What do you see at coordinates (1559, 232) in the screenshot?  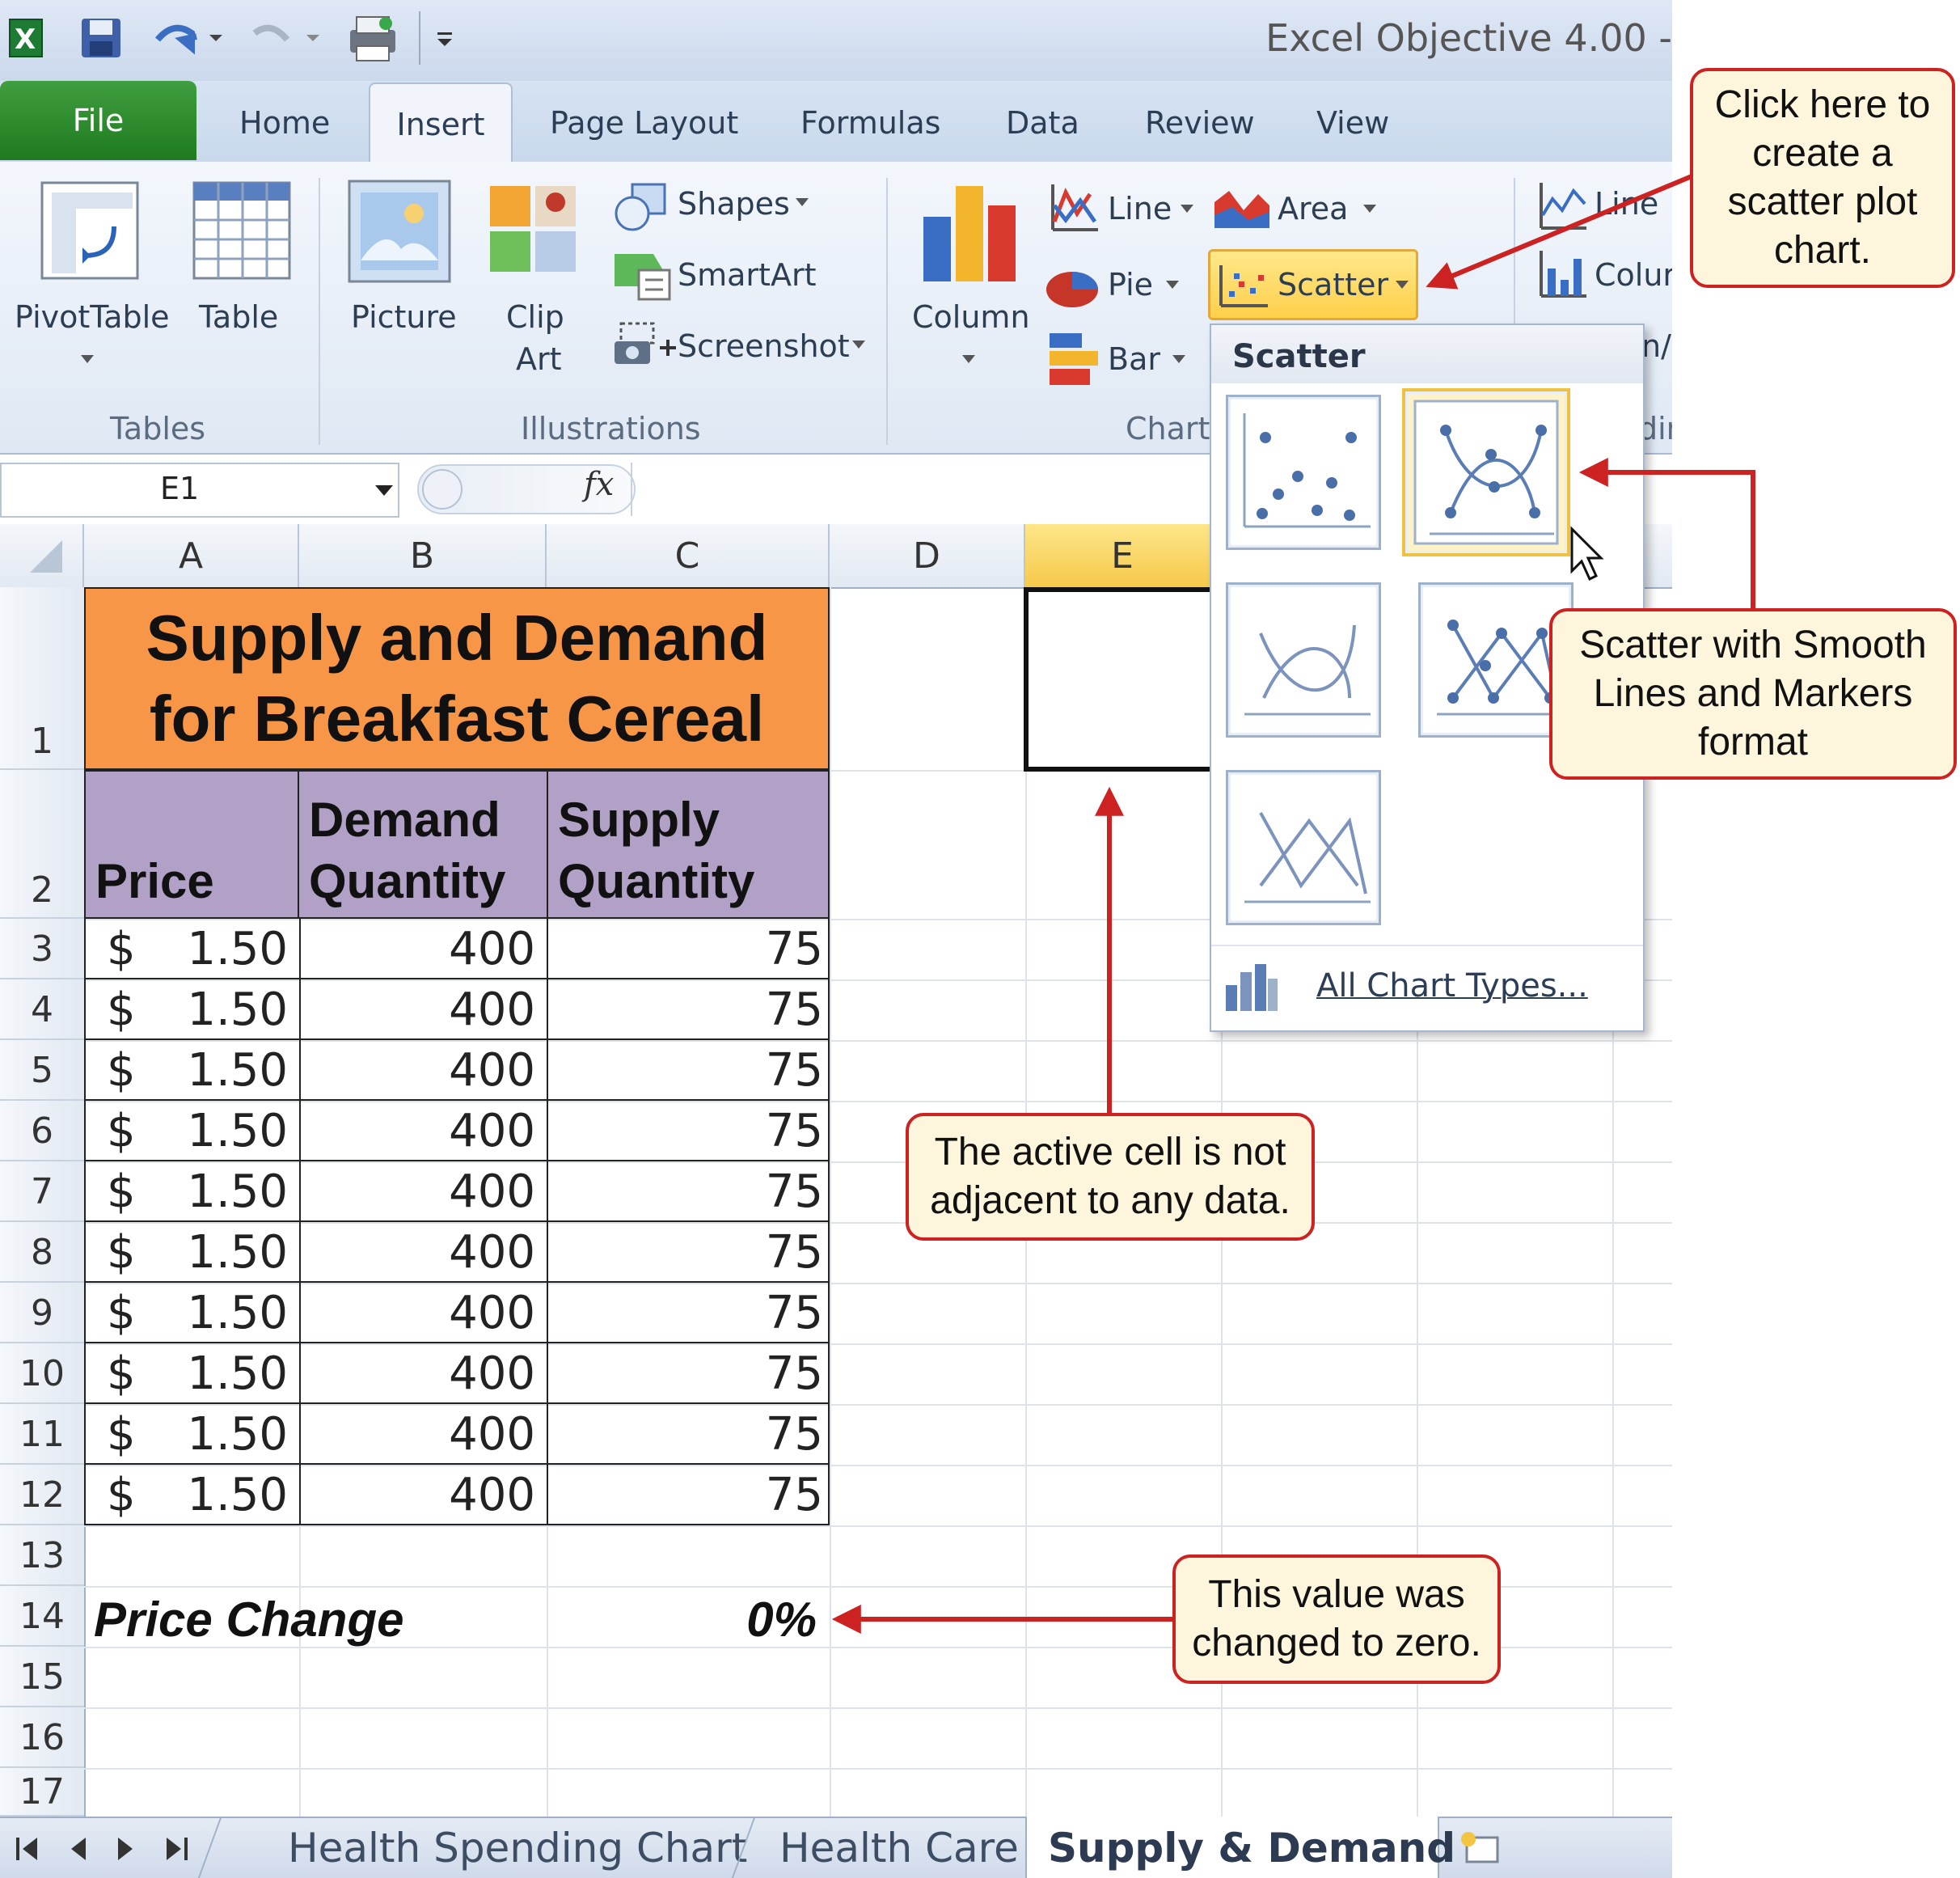 I see `arrow-scatter-button` at bounding box center [1559, 232].